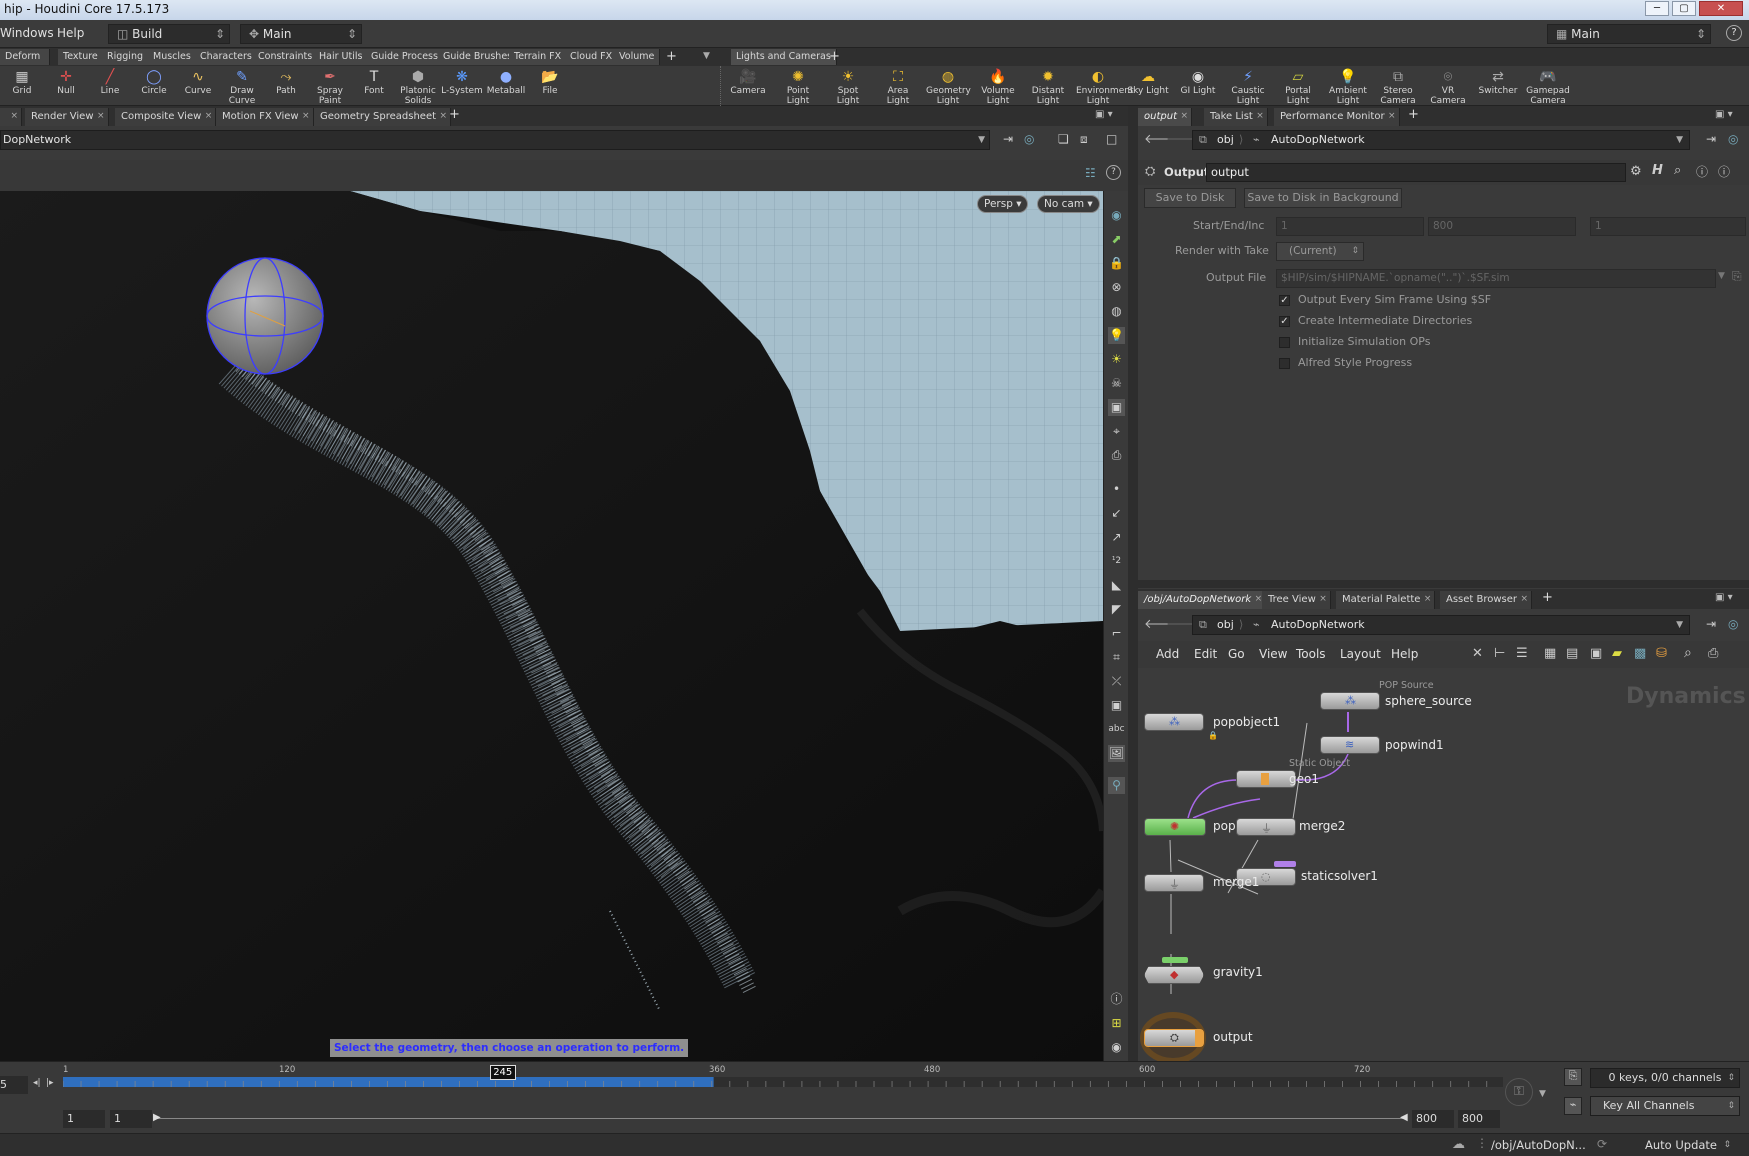  Describe the element at coordinates (1063, 139) in the screenshot. I see `cube-icon: ❏` at that location.